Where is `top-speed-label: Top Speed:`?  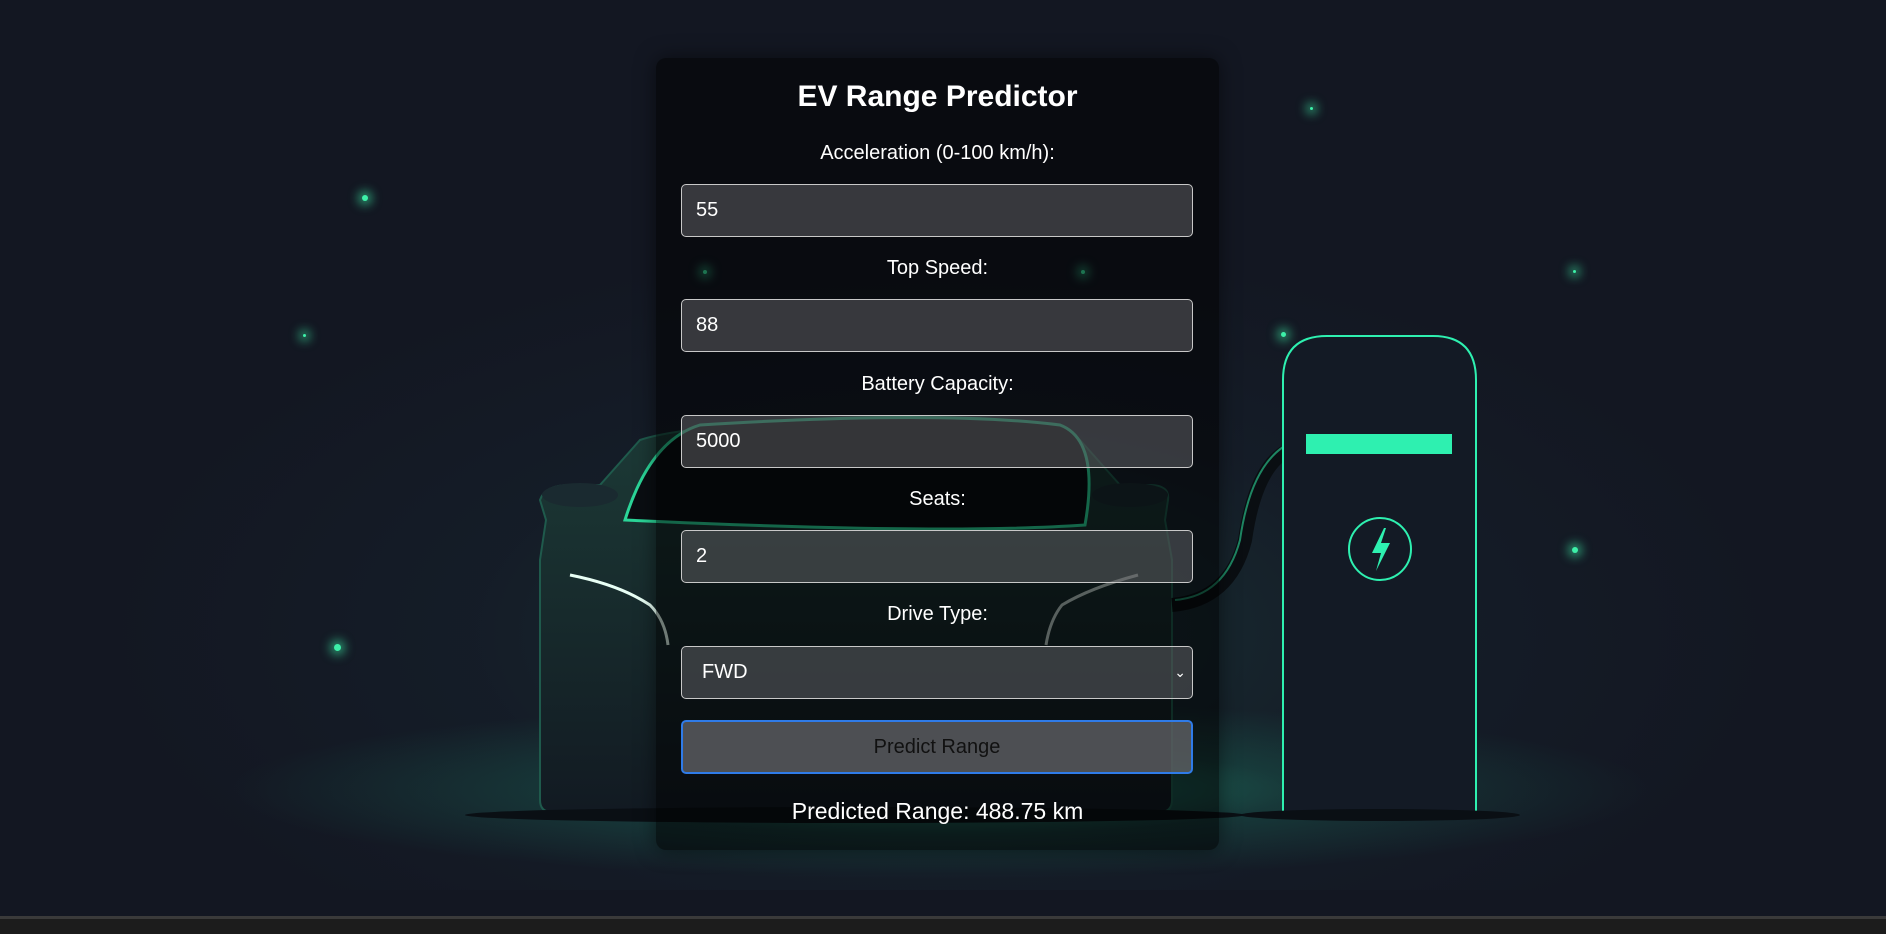
top-speed-label: Top Speed: is located at coordinates (937, 268).